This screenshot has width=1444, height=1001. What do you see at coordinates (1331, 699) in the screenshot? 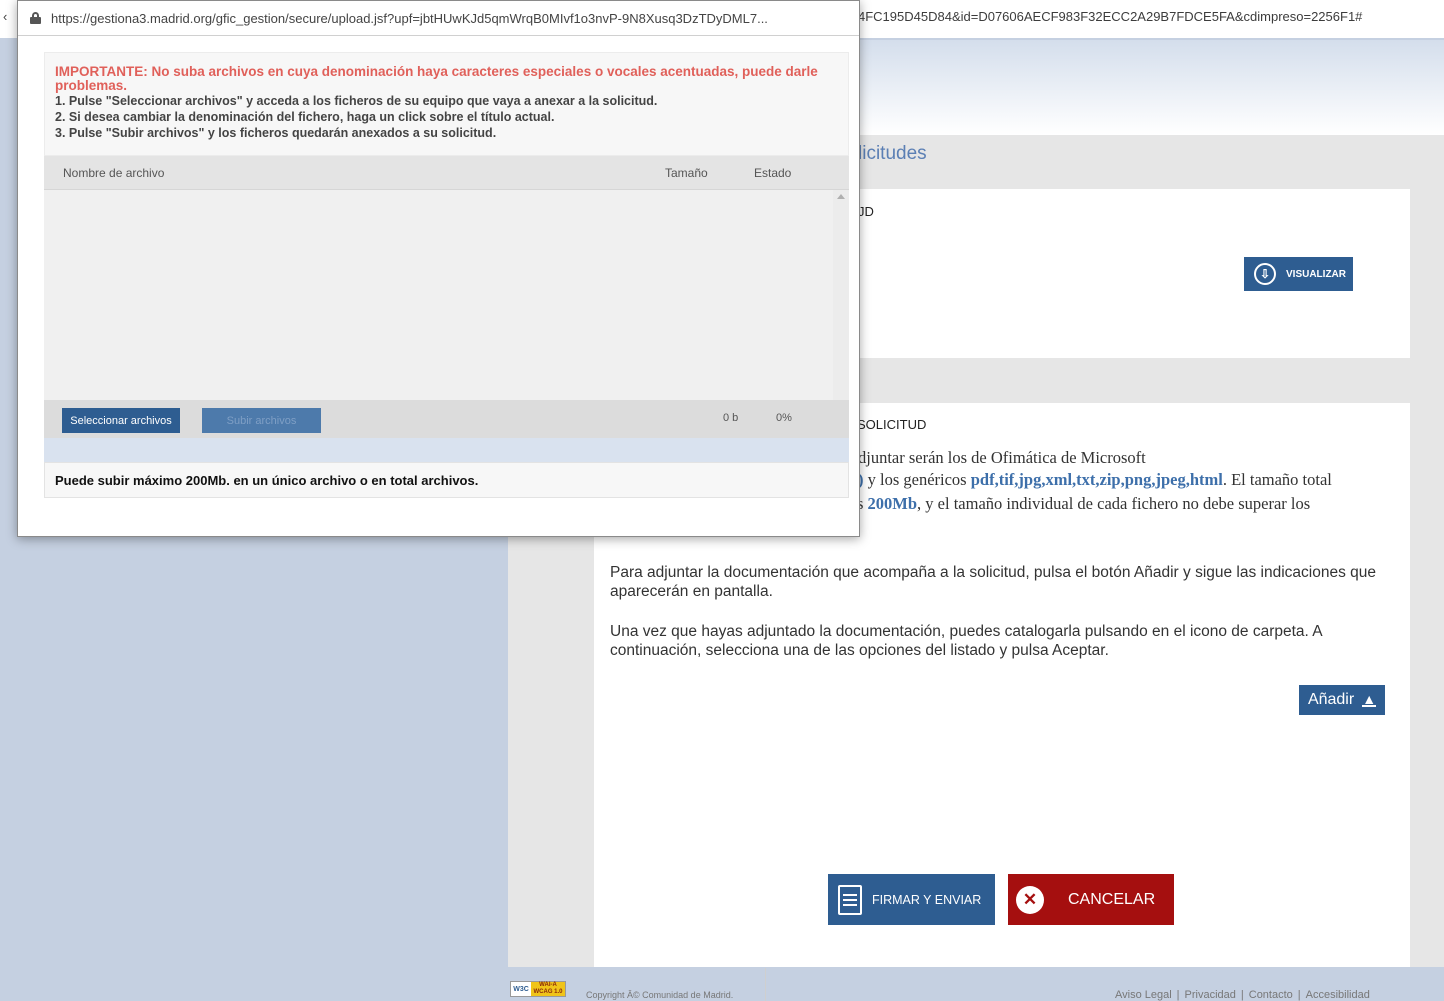
I see `anadir-label: Añadir` at bounding box center [1331, 699].